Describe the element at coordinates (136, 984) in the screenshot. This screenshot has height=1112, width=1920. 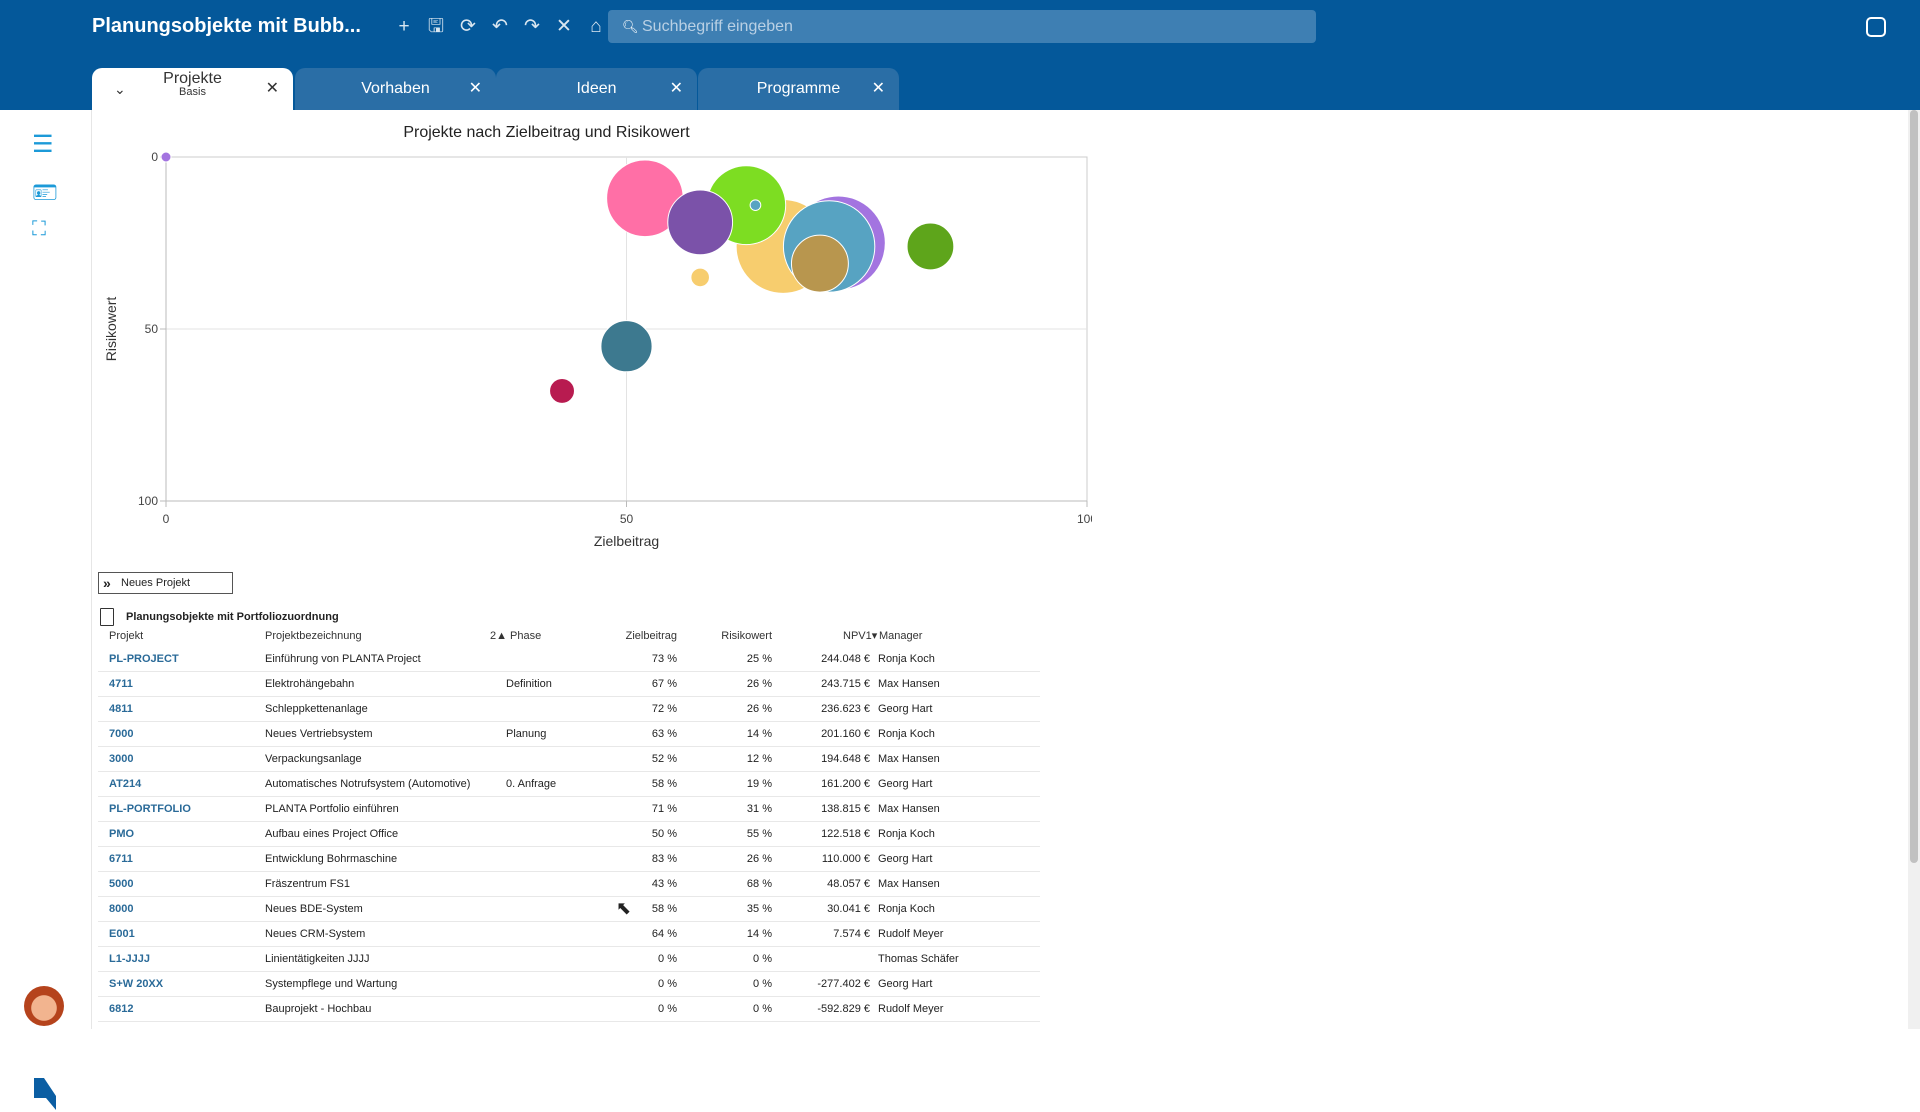
I see `cell-projekt-link: S+W 20XX` at that location.